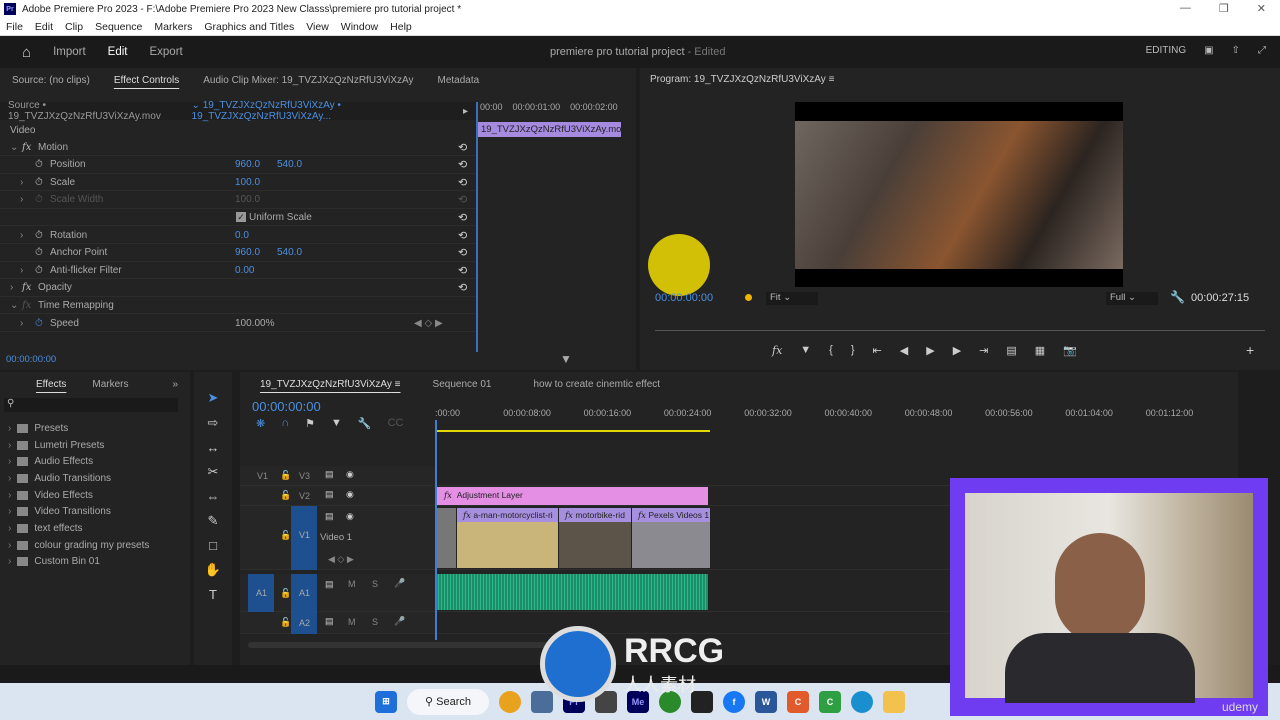 Image resolution: width=1280 pixels, height=720 pixels. I want to click on selection-tool-icon: ➤, so click(213, 398).